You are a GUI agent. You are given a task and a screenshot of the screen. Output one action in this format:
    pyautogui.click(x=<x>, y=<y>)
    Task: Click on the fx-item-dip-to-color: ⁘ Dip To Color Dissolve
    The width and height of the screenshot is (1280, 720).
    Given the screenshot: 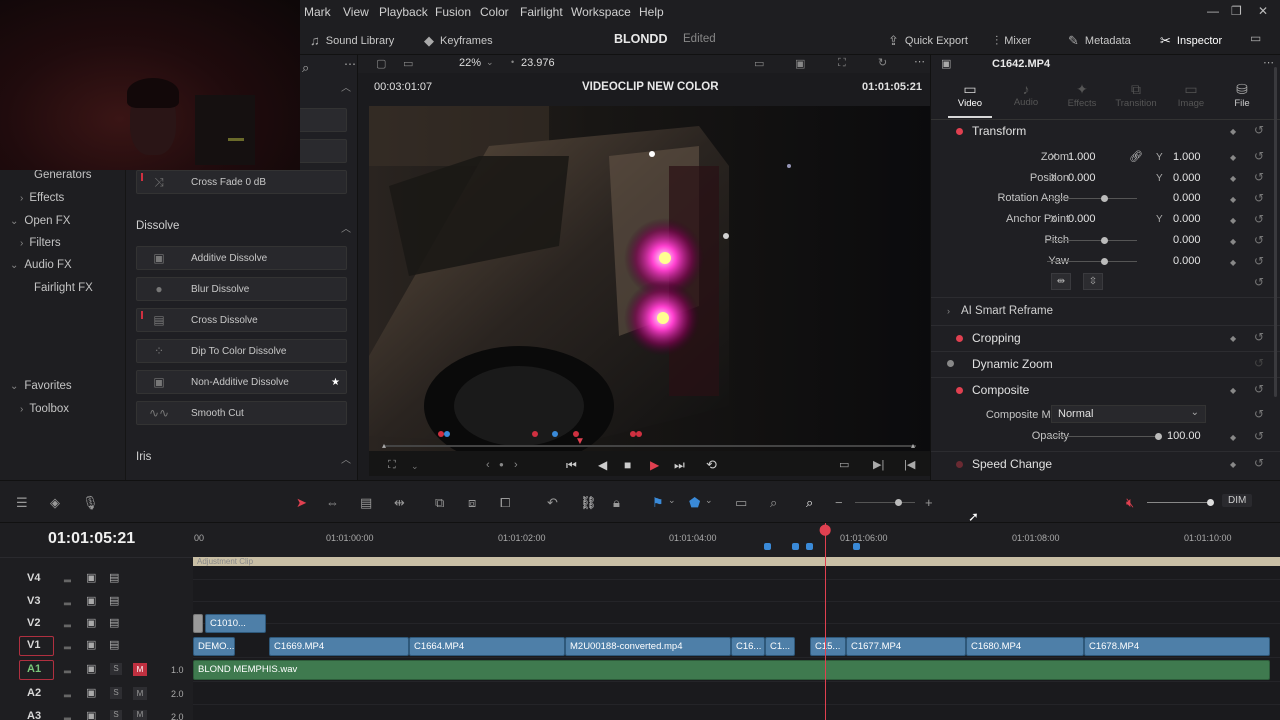 What is the action you would take?
    pyautogui.click(x=241, y=351)
    